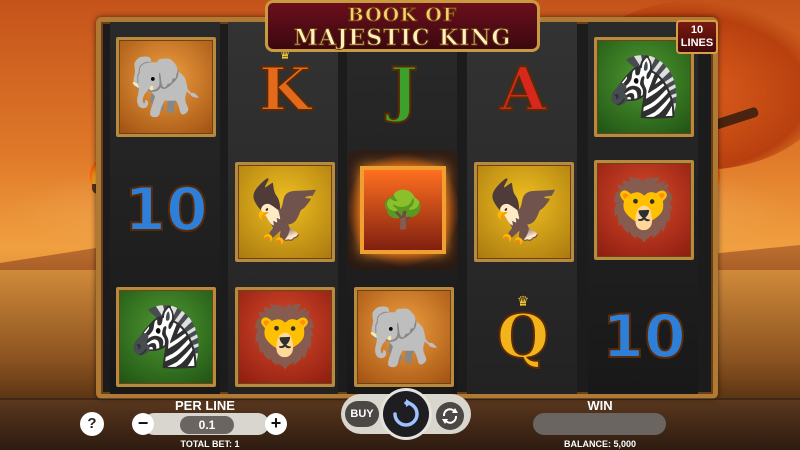 The width and height of the screenshot is (800, 450). What do you see at coordinates (402, 38) in the screenshot?
I see `logo-line-2: MAJESTIC KING` at bounding box center [402, 38].